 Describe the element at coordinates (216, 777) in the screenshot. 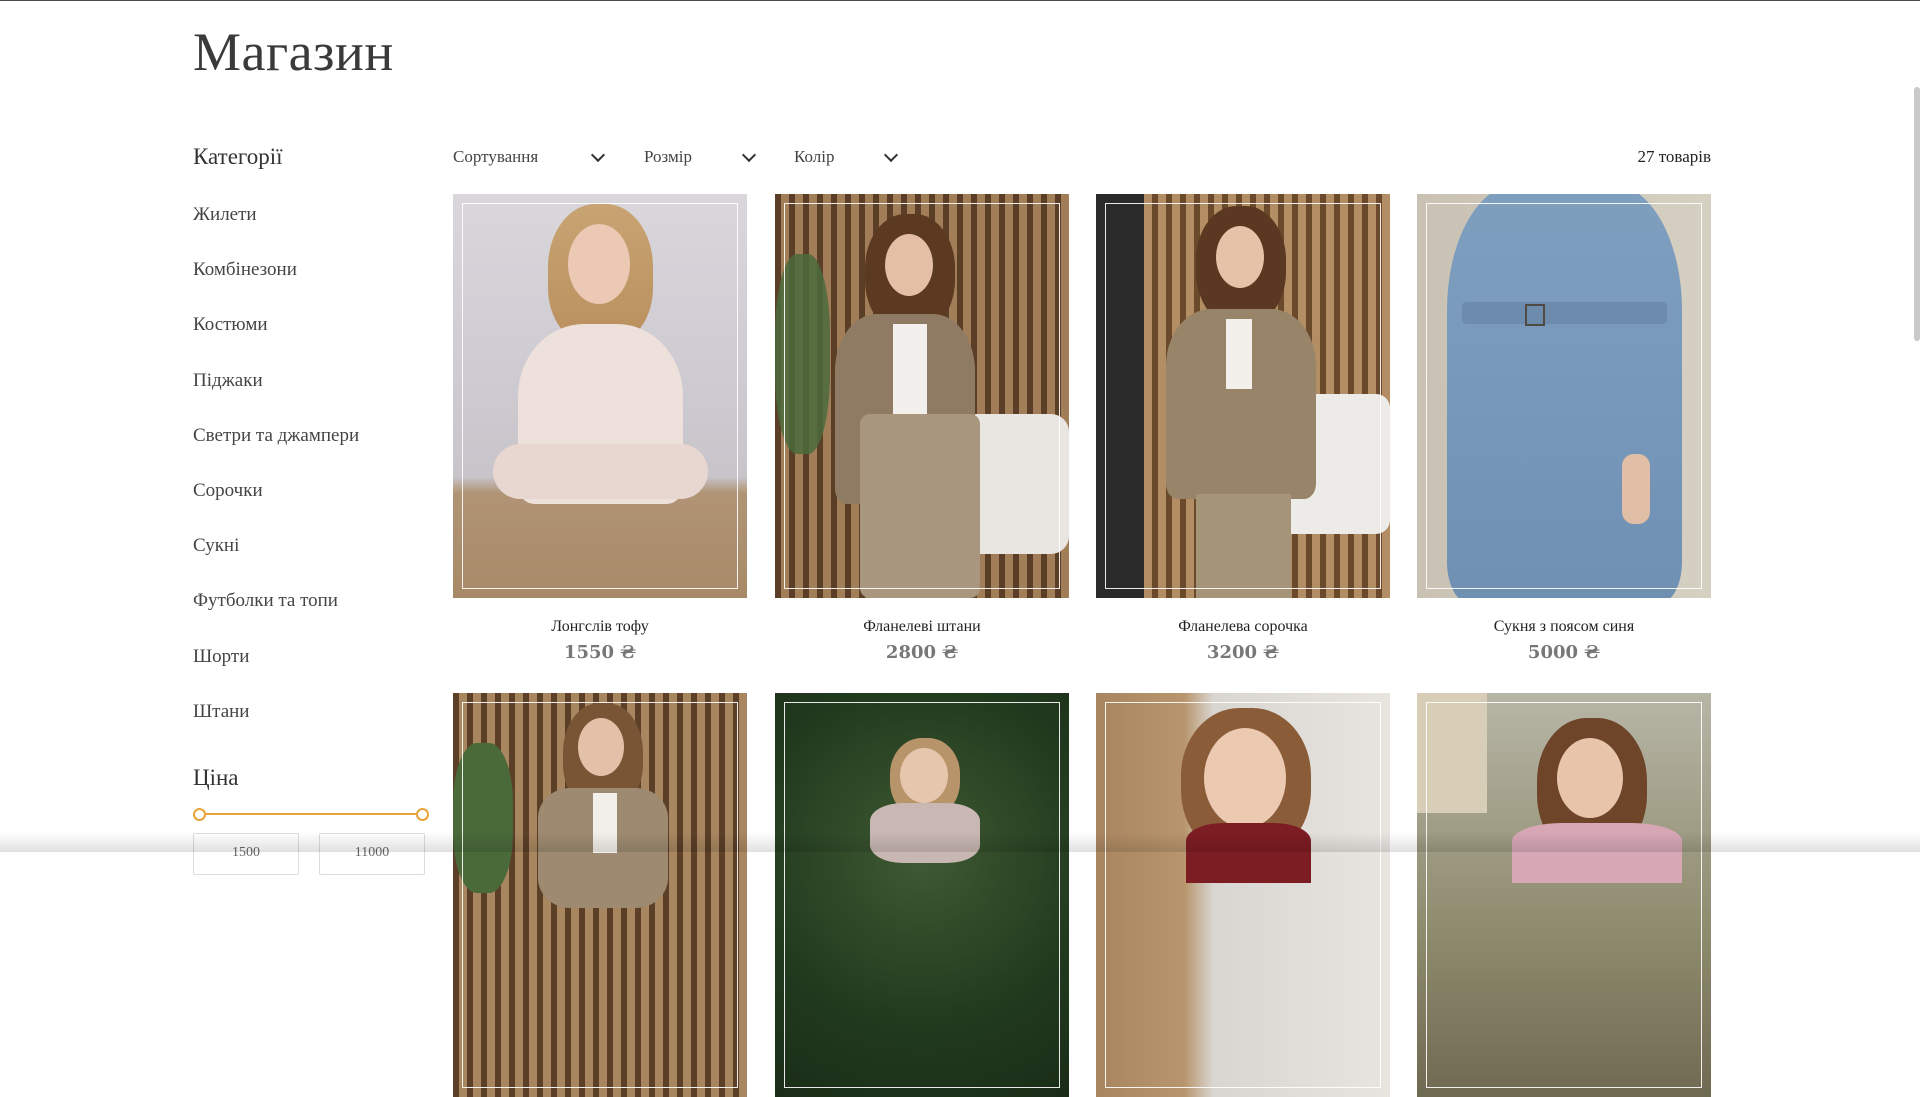

I see `price-heading: Ціна` at that location.